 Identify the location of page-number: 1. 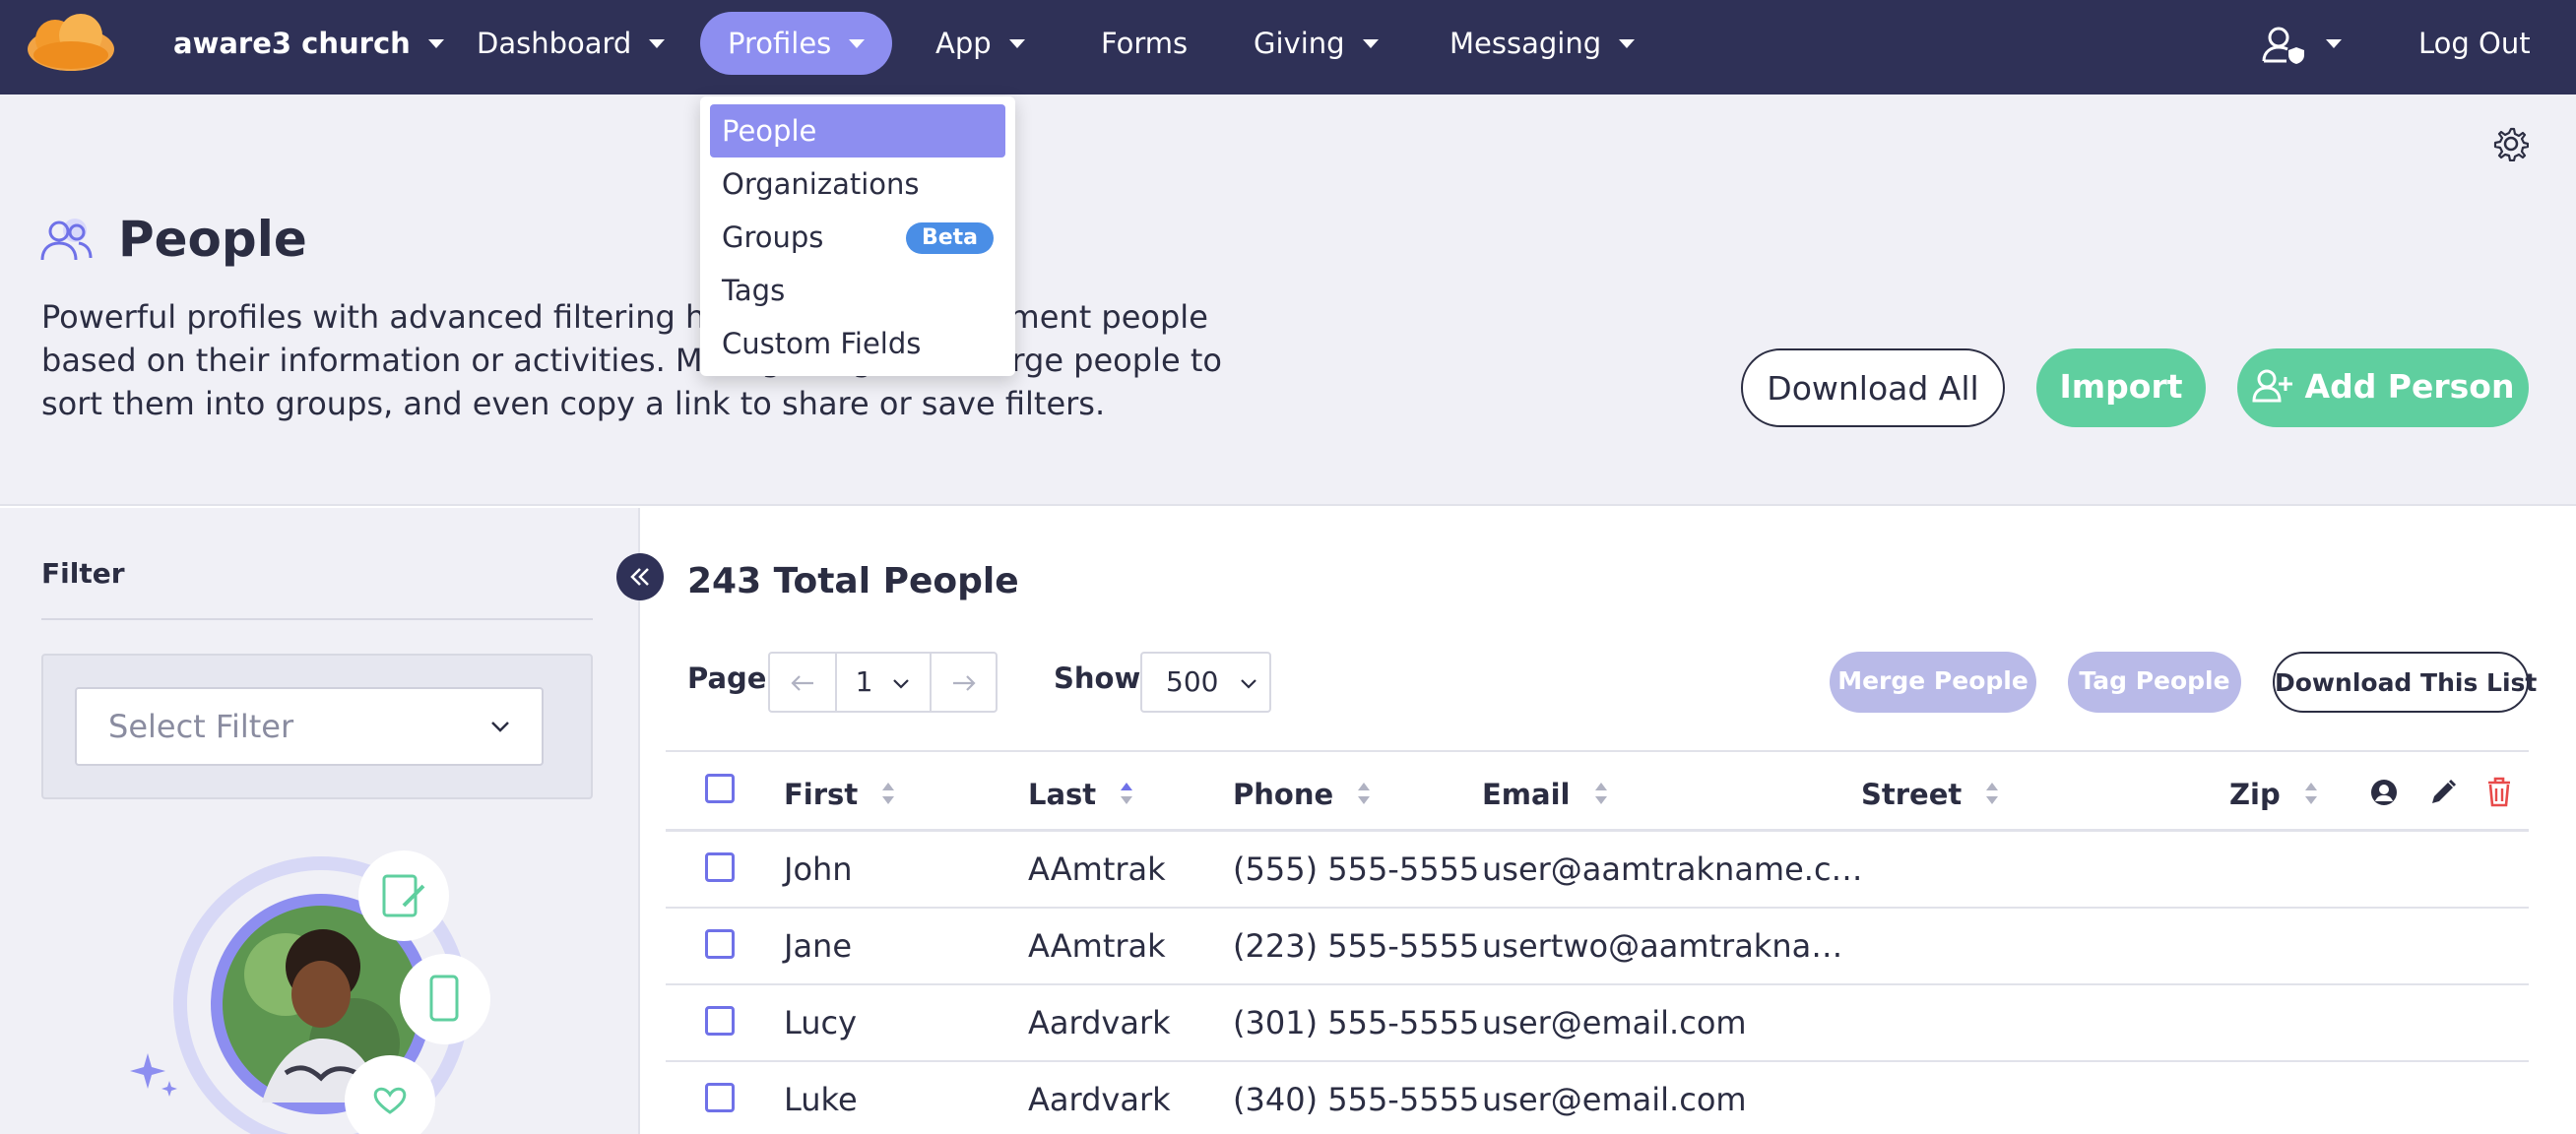
(864, 681).